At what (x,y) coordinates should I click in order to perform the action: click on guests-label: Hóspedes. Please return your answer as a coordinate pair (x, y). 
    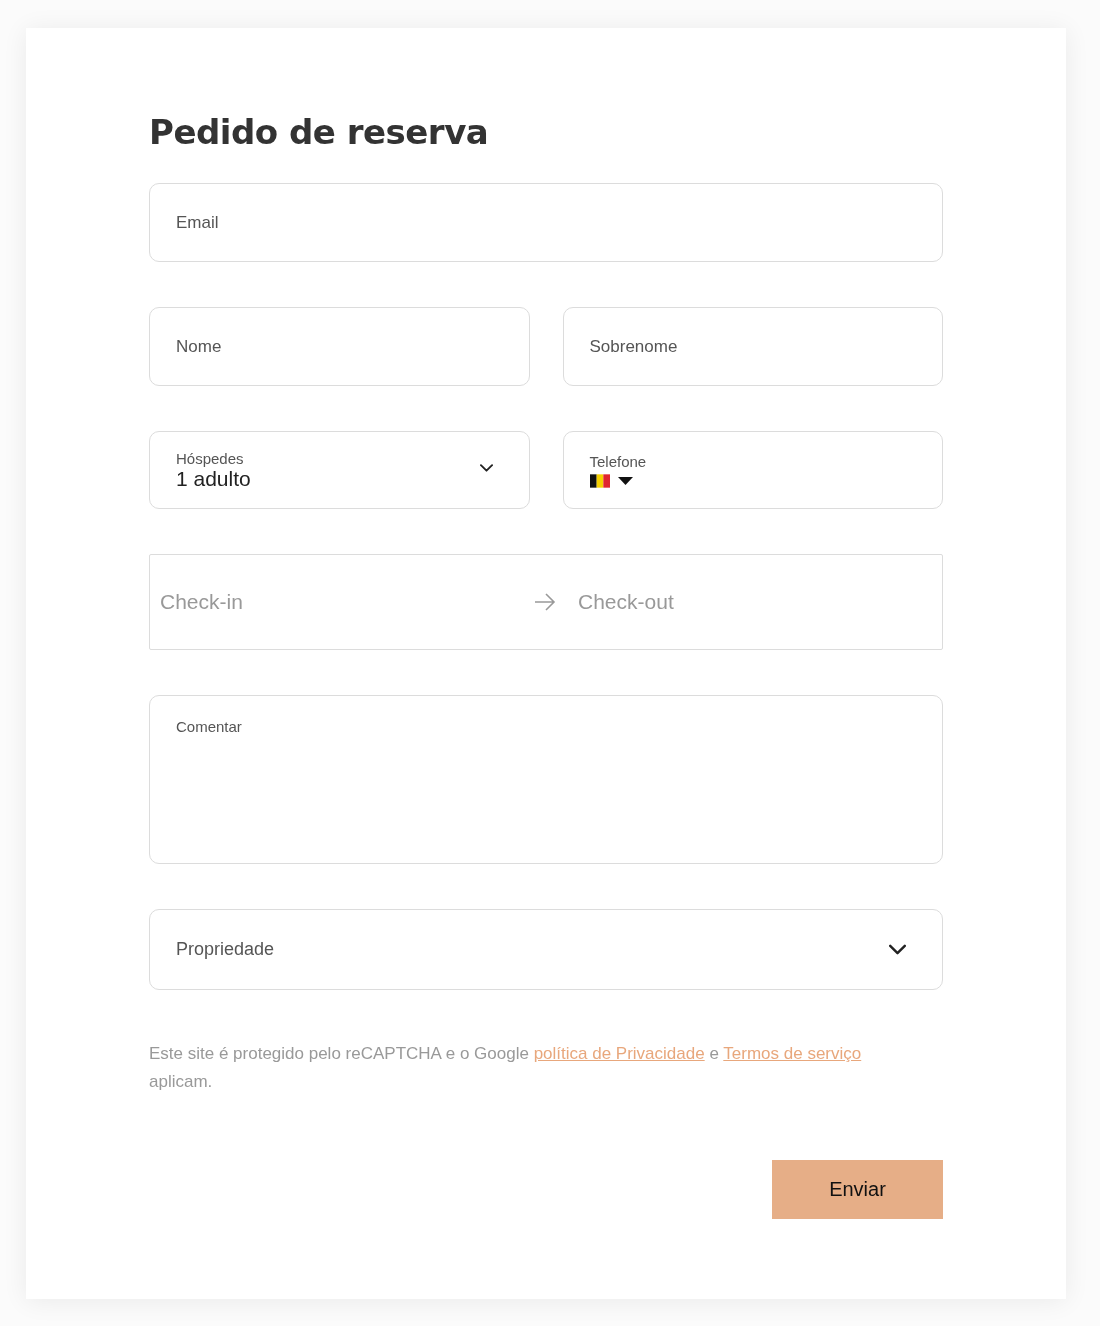
    Looking at the image, I should click on (210, 458).